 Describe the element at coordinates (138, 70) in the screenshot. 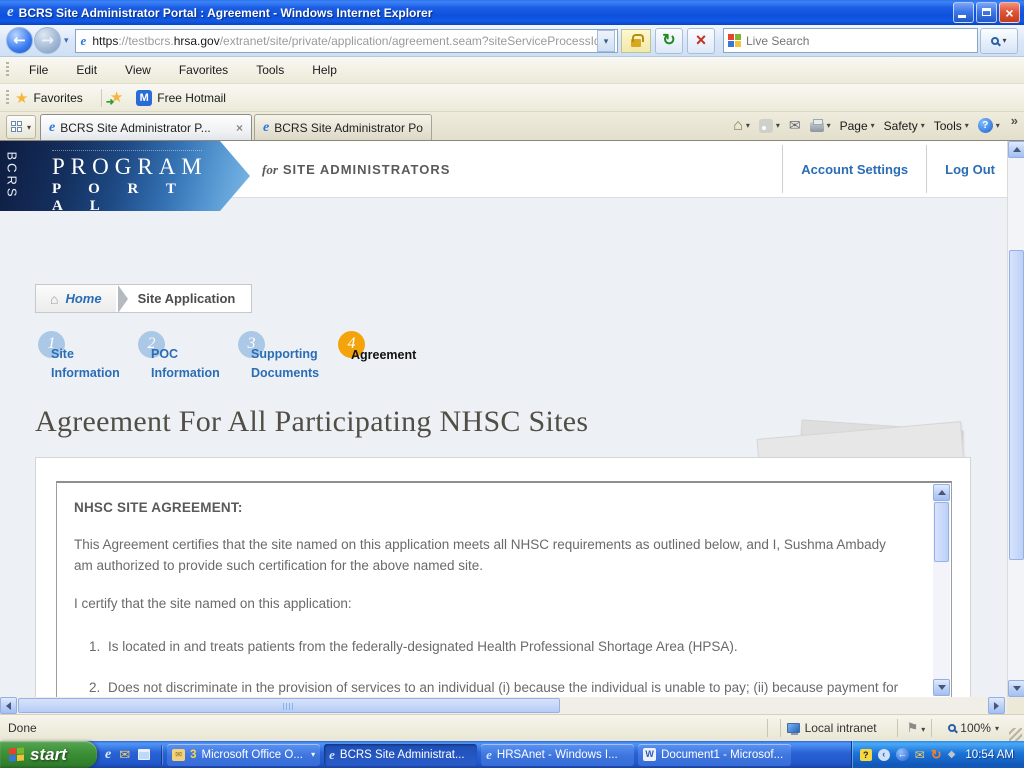

I see `menu-view: View` at that location.